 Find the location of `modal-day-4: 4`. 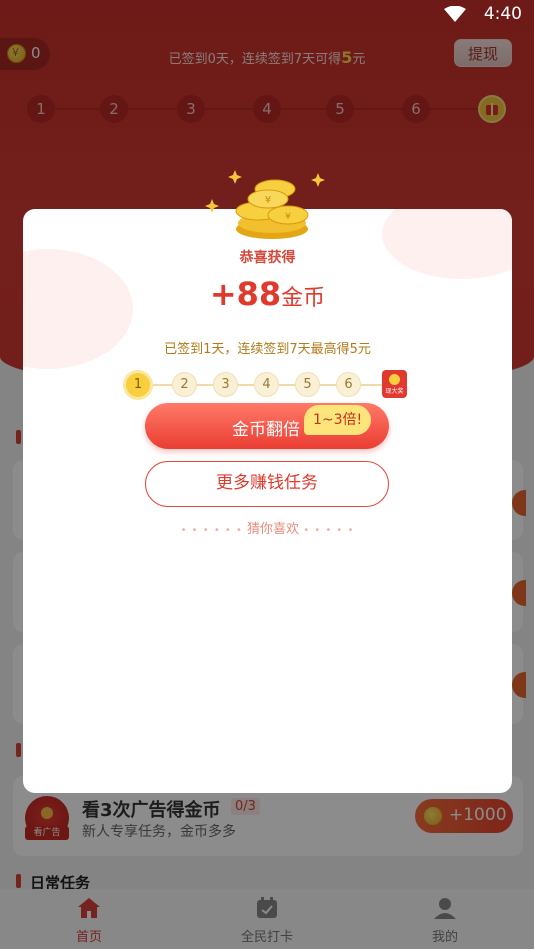

modal-day-4: 4 is located at coordinates (266, 384).